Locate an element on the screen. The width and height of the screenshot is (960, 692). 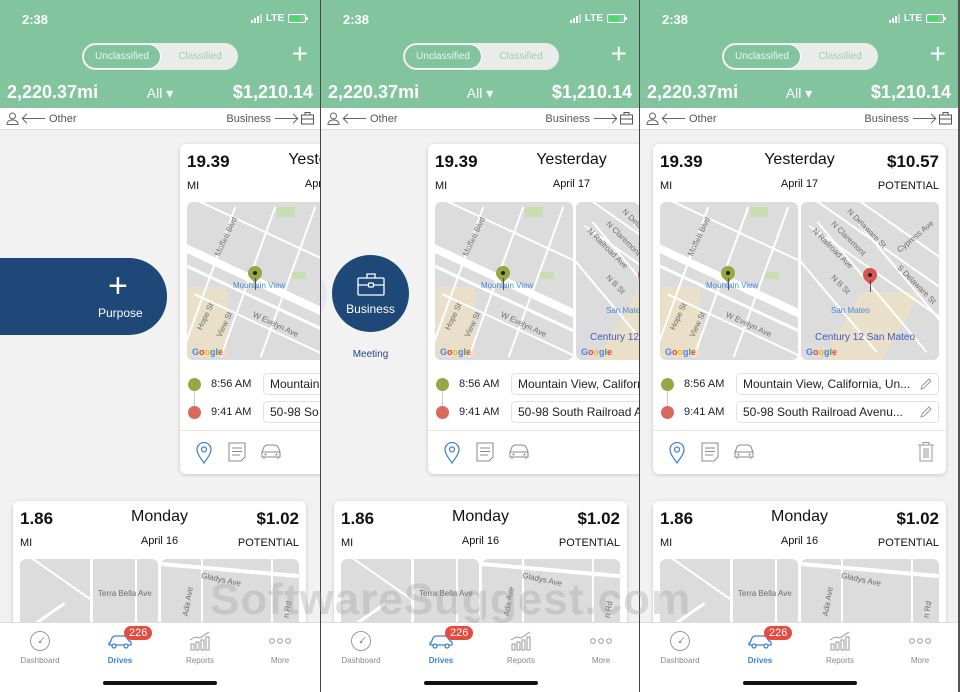
drive-miles: 19.39 is located at coordinates (208, 161).